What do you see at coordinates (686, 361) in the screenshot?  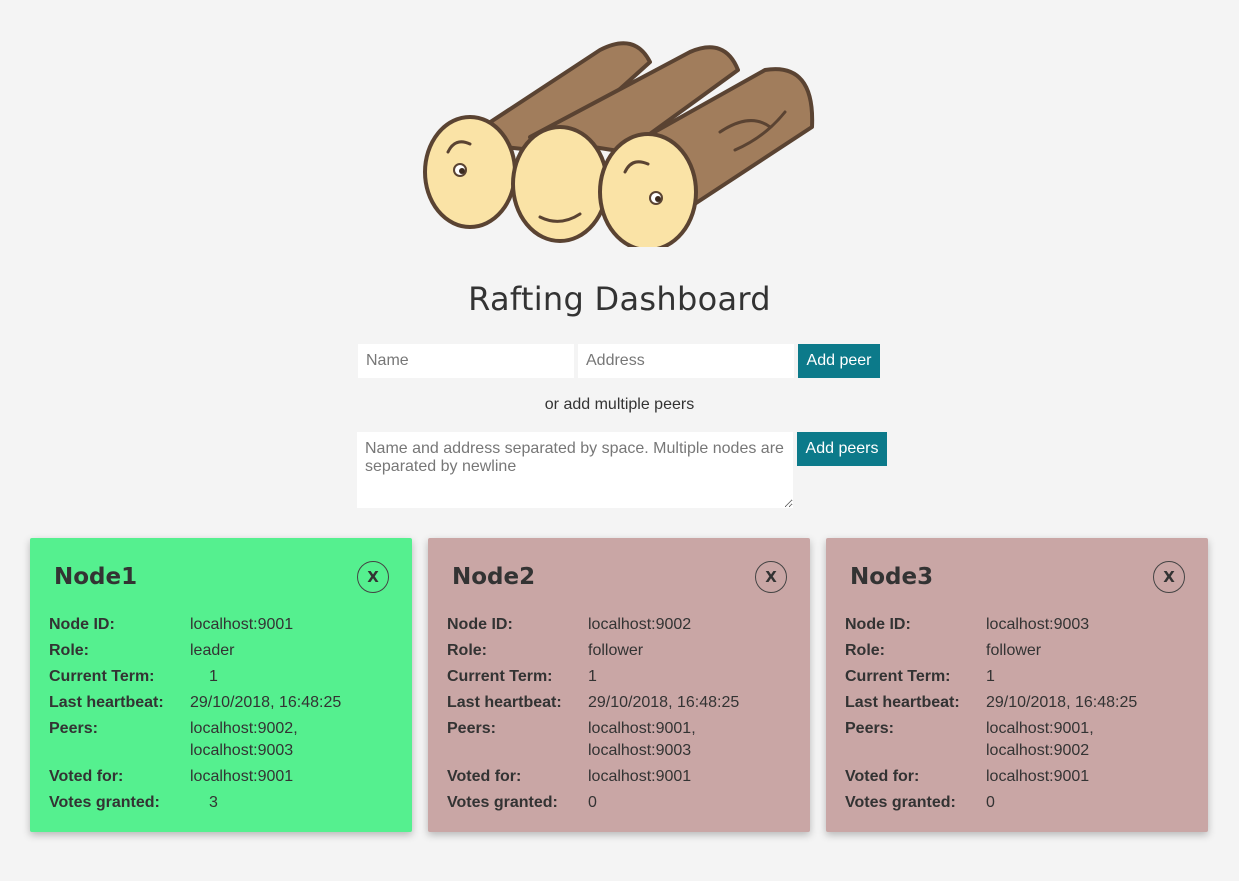 I see `peer-address-input` at bounding box center [686, 361].